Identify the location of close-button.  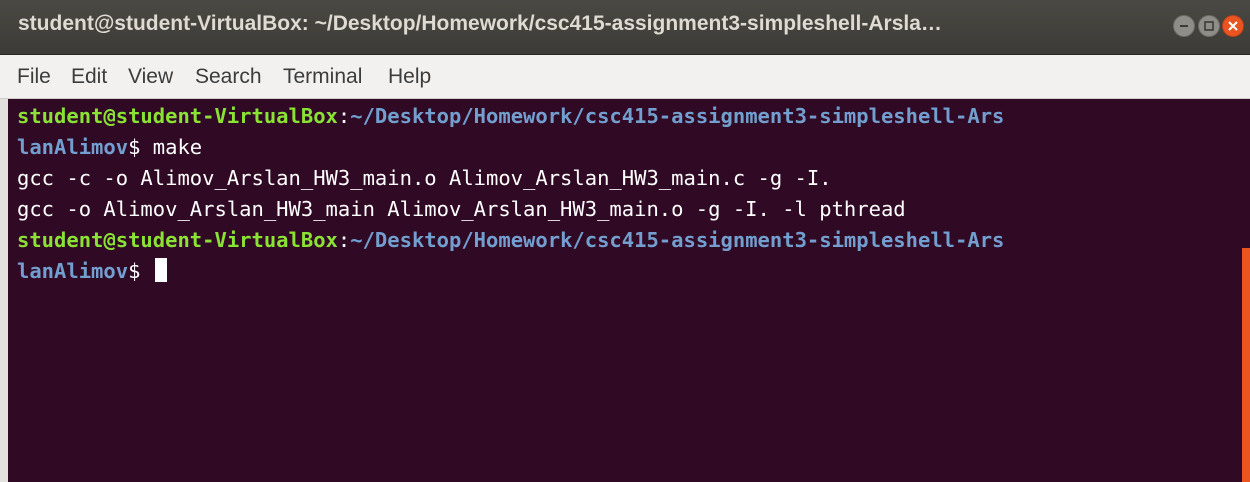
(1233, 26).